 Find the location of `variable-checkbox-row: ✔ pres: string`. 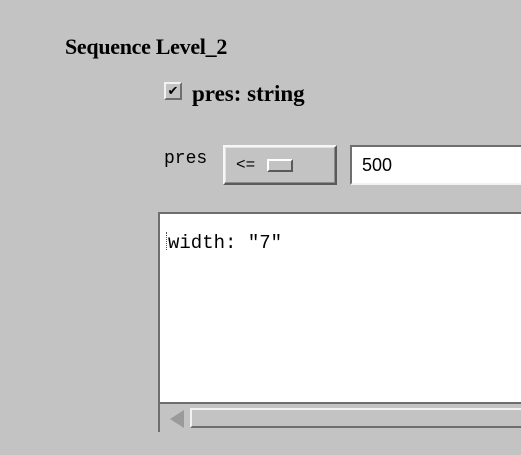

variable-checkbox-row: ✔ pres: string is located at coordinates (234, 94).